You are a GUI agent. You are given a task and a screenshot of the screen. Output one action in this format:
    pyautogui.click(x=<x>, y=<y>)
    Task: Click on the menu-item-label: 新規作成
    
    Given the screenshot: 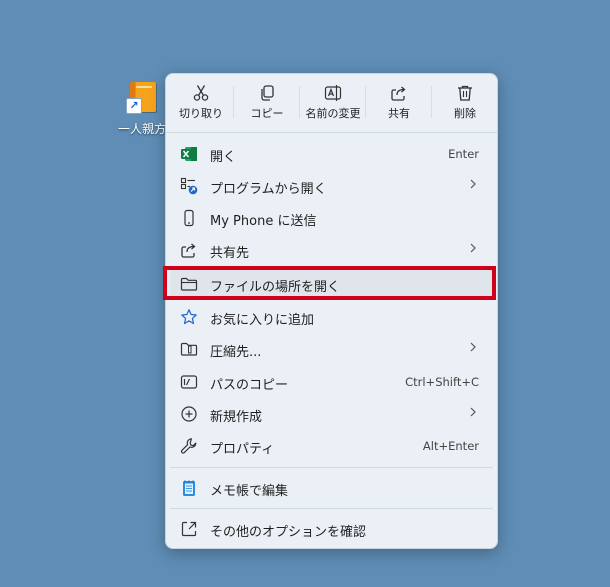 What is the action you would take?
    pyautogui.click(x=236, y=417)
    